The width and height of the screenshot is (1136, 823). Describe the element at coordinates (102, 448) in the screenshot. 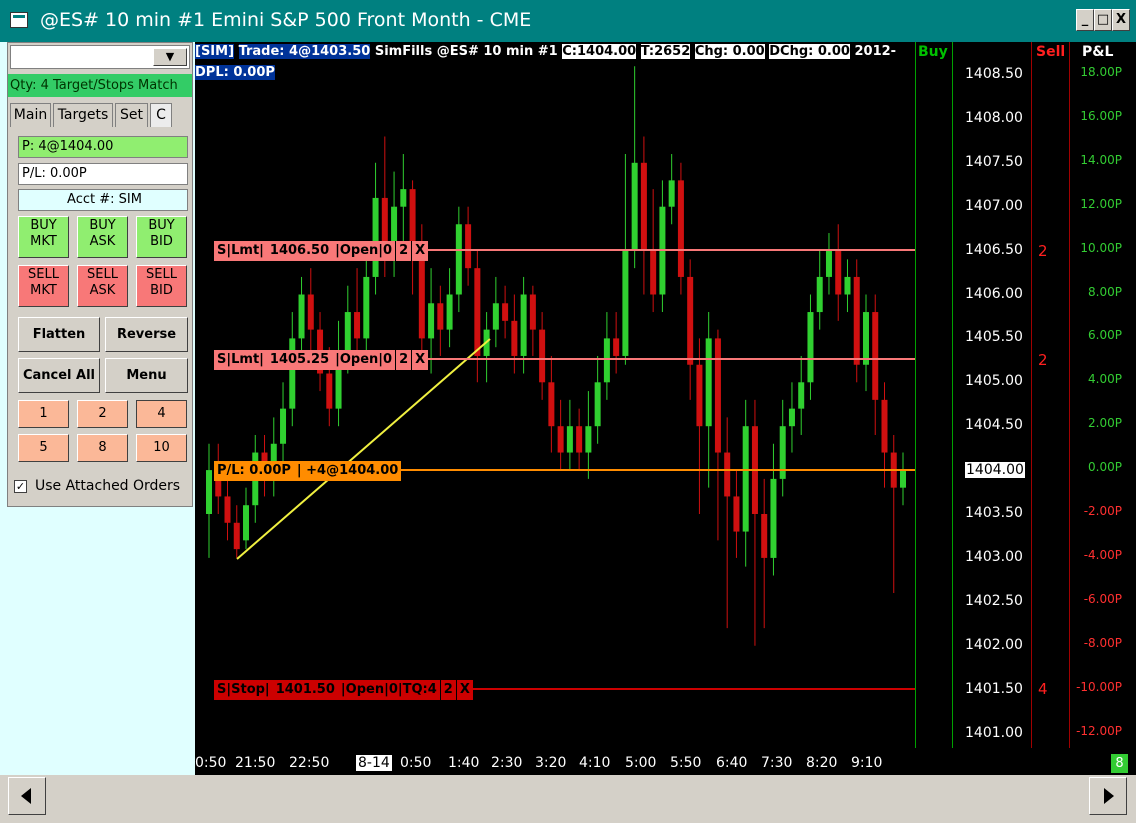

I see `qty-button-8: 8` at that location.